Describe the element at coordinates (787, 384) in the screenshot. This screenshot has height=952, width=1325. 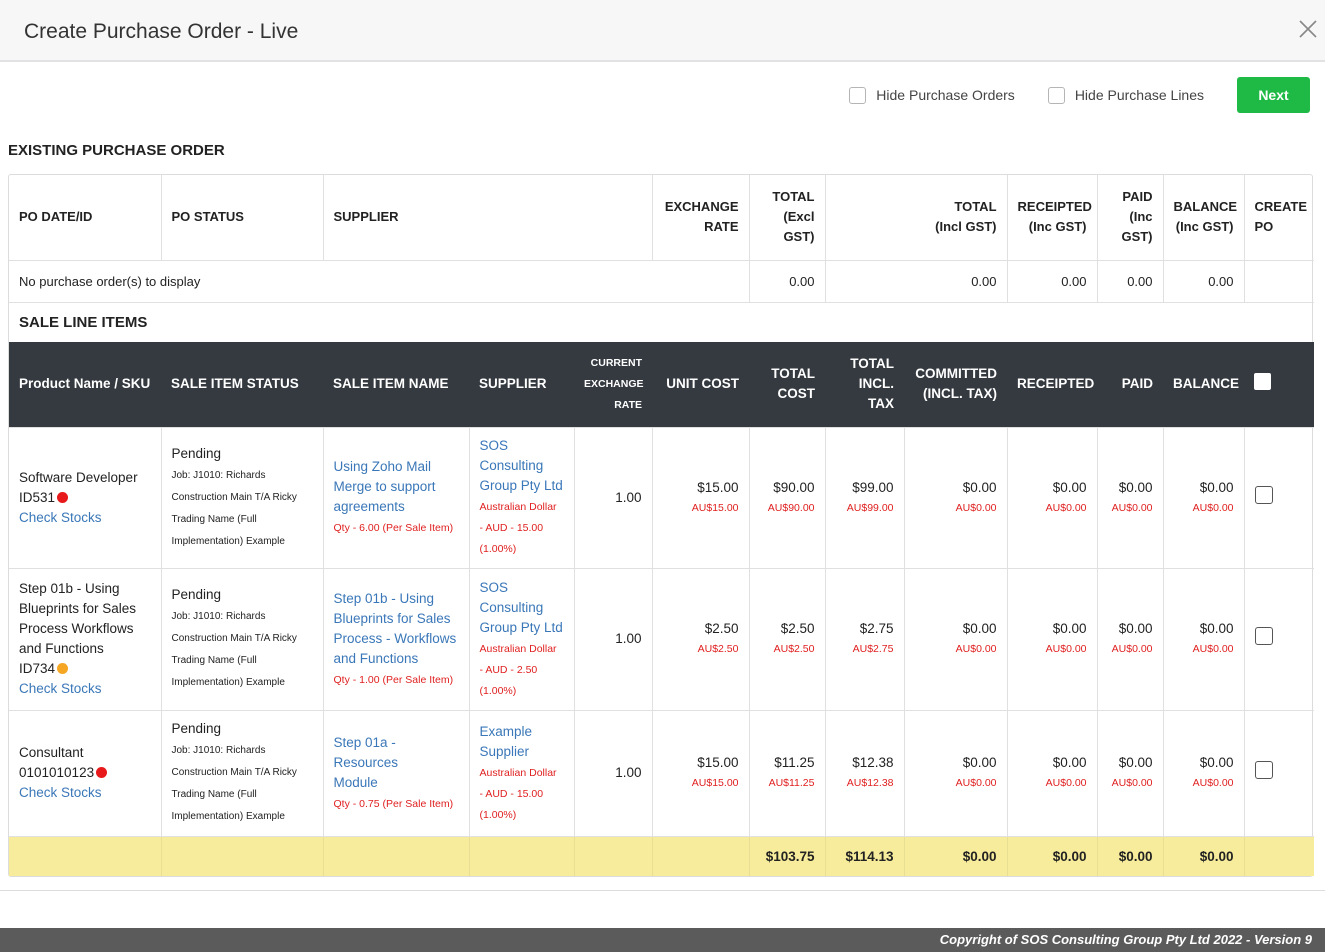
I see `col-total-cost: TOTAL COST` at that location.